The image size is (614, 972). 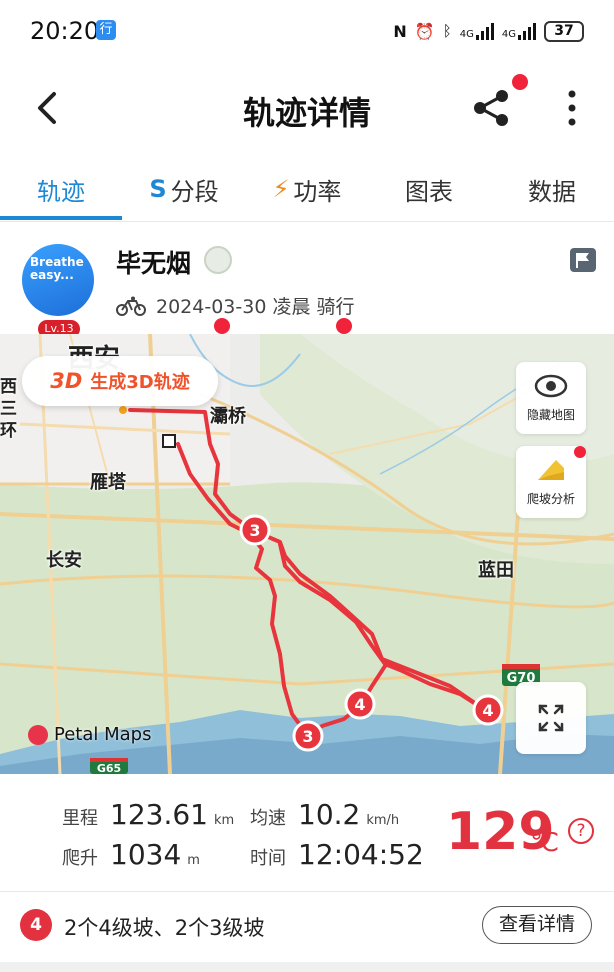 I want to click on status-icons: N ⏰ ᛒ 4G 4G 37, so click(x=488, y=31).